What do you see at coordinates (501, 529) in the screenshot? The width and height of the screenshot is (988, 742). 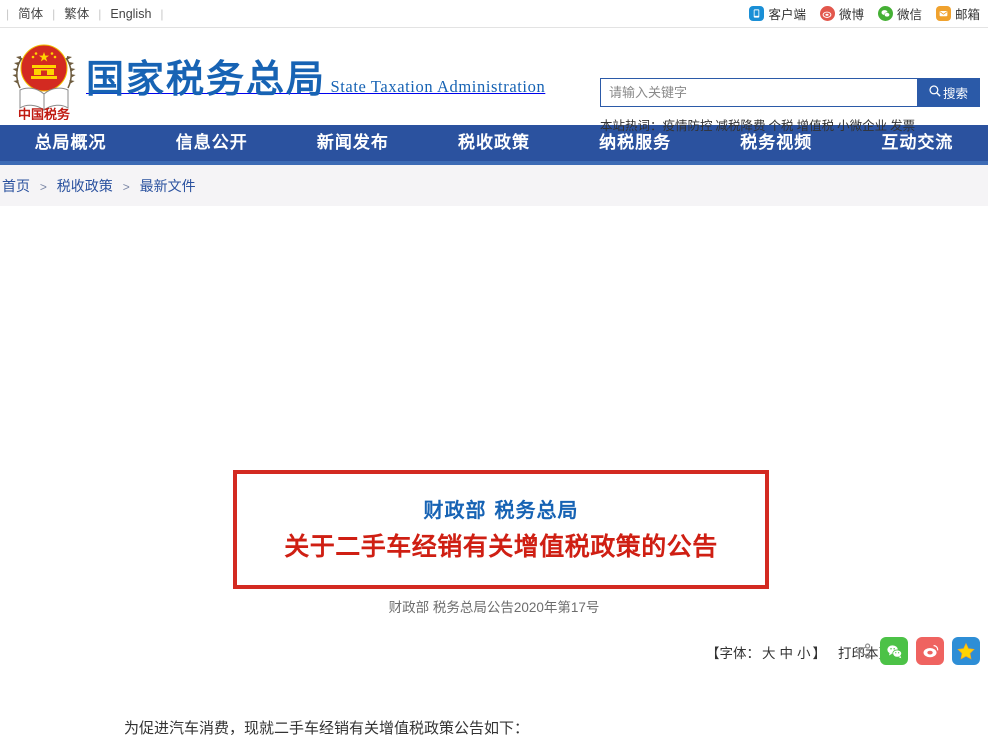 I see `article-title-box: 财政部 税务总局 关于二手车经销有关增值税政策的公告` at bounding box center [501, 529].